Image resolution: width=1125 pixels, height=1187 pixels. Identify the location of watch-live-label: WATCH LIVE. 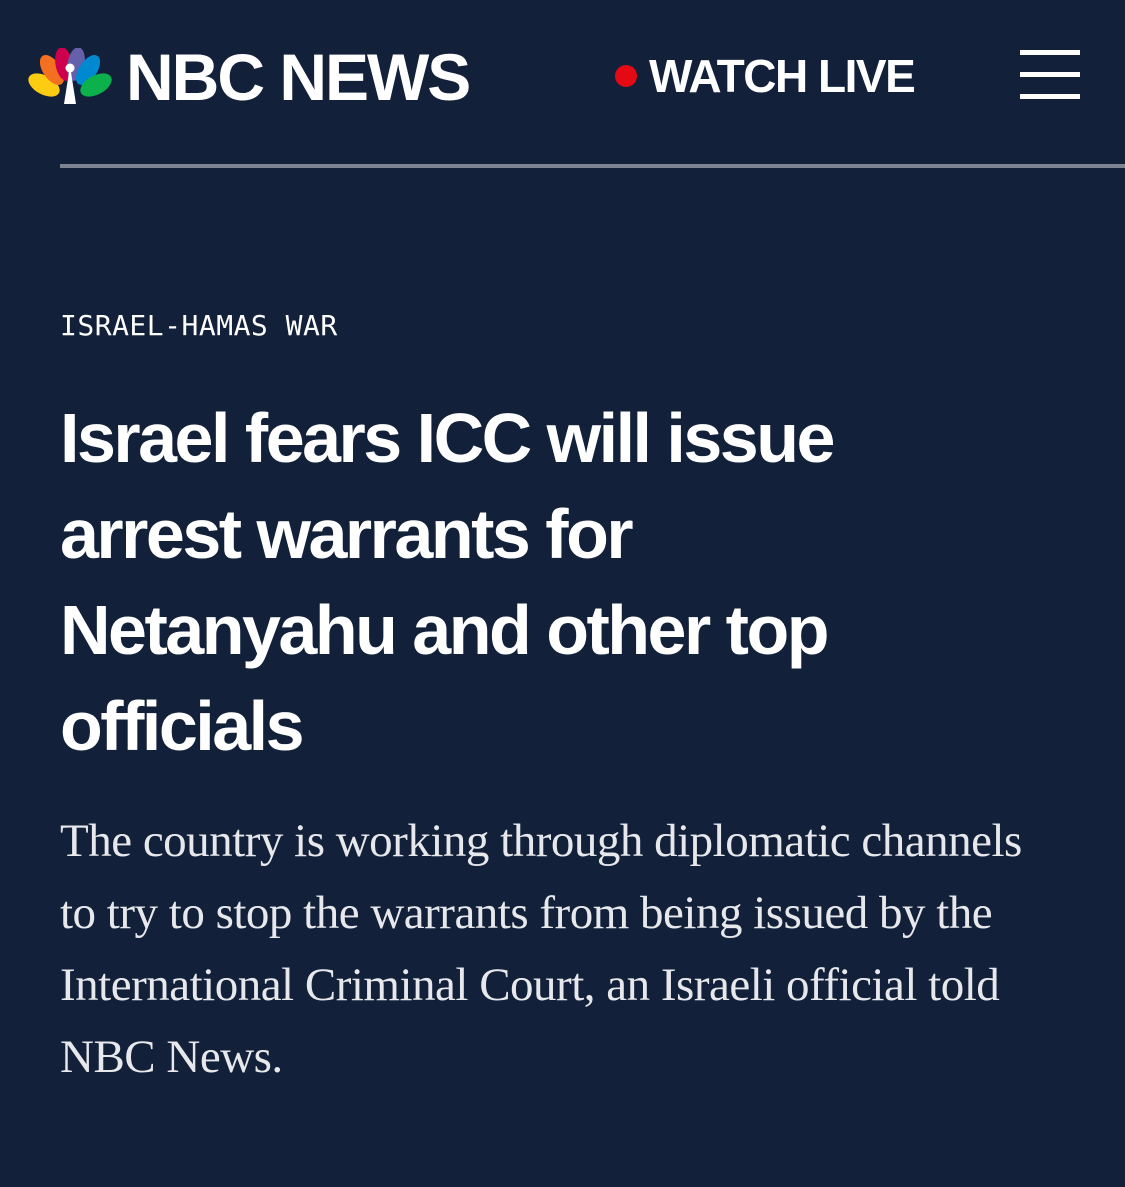
(782, 76).